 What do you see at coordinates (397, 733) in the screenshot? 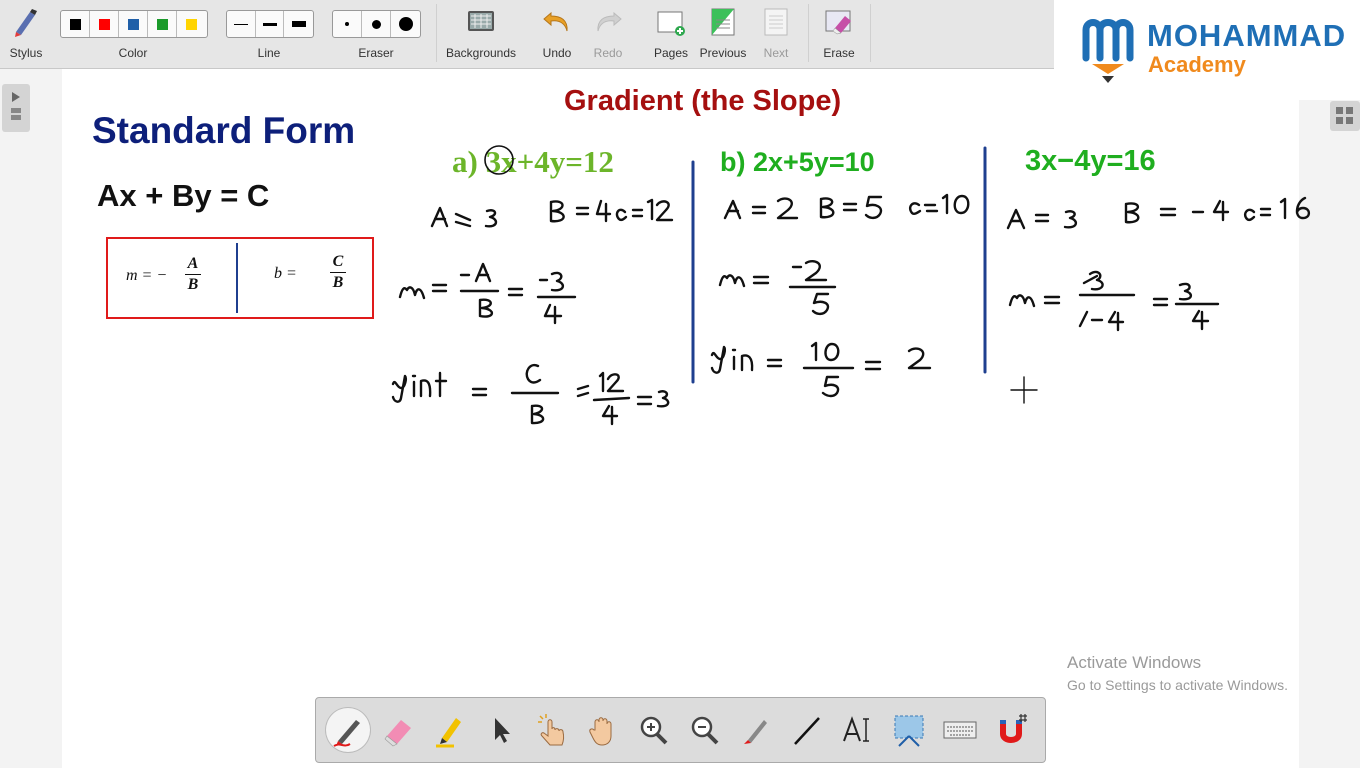
I see `eraser-icon` at bounding box center [397, 733].